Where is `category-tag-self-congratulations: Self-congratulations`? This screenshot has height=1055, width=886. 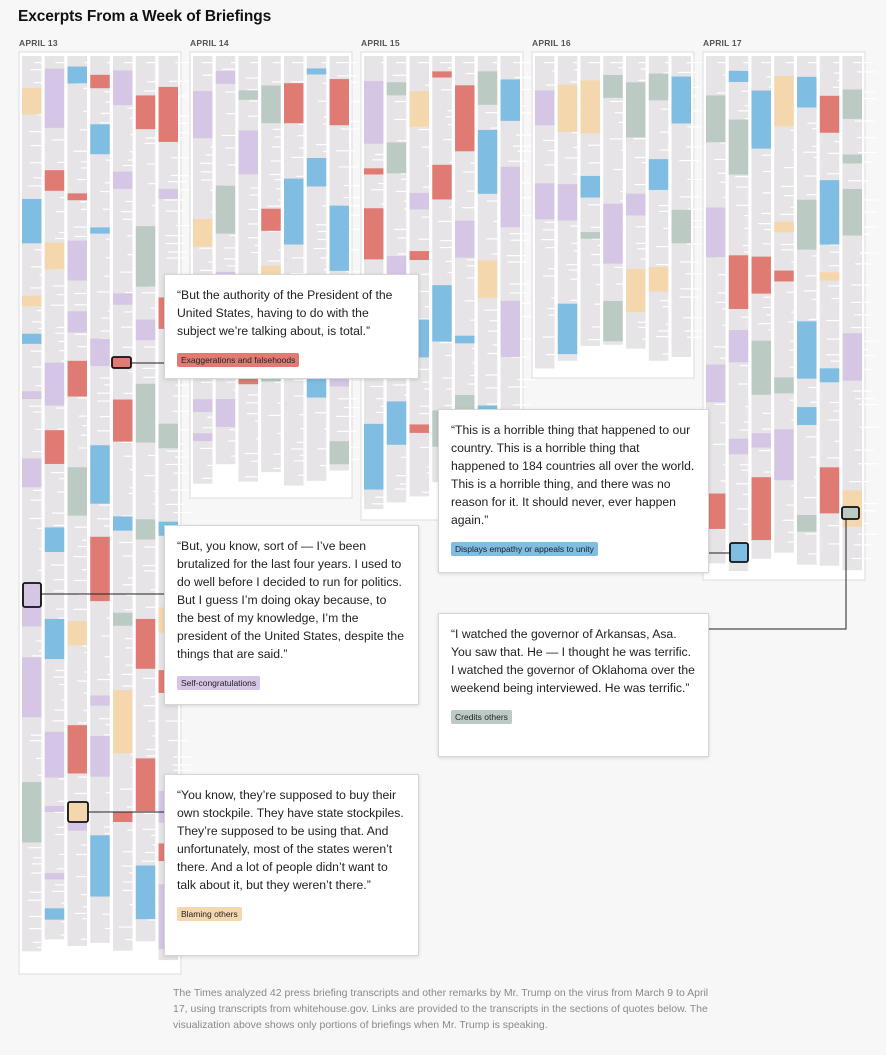 category-tag-self-congratulations: Self-congratulations is located at coordinates (219, 683).